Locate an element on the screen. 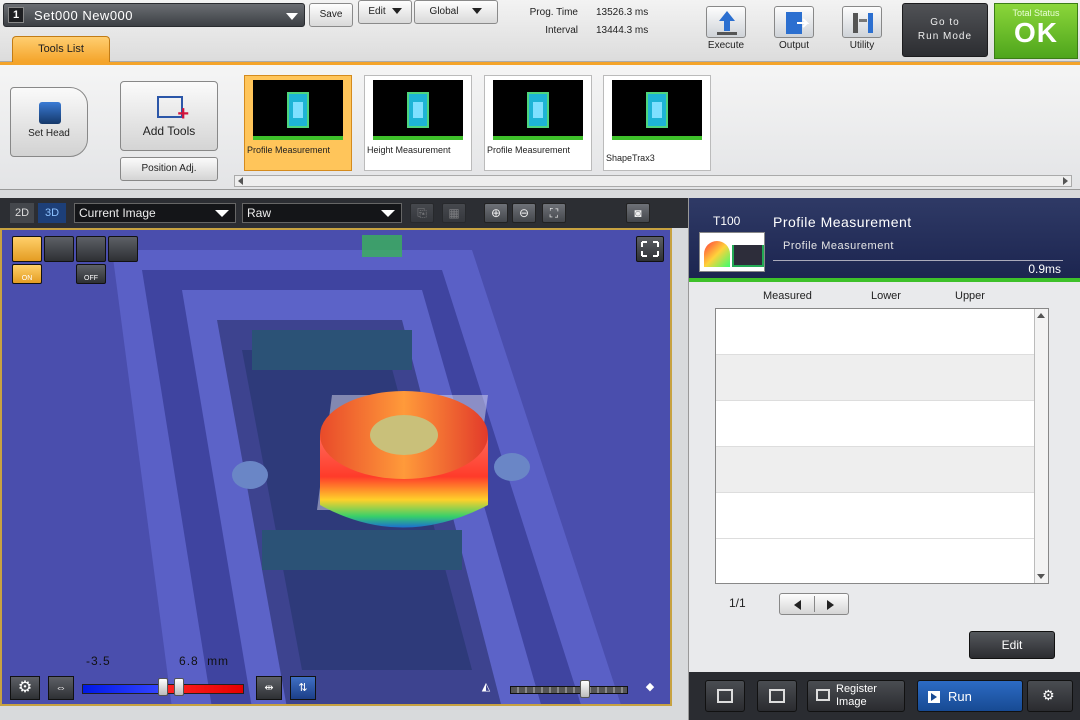  tool-item-height-measurement: Height Measurement is located at coordinates (418, 123).